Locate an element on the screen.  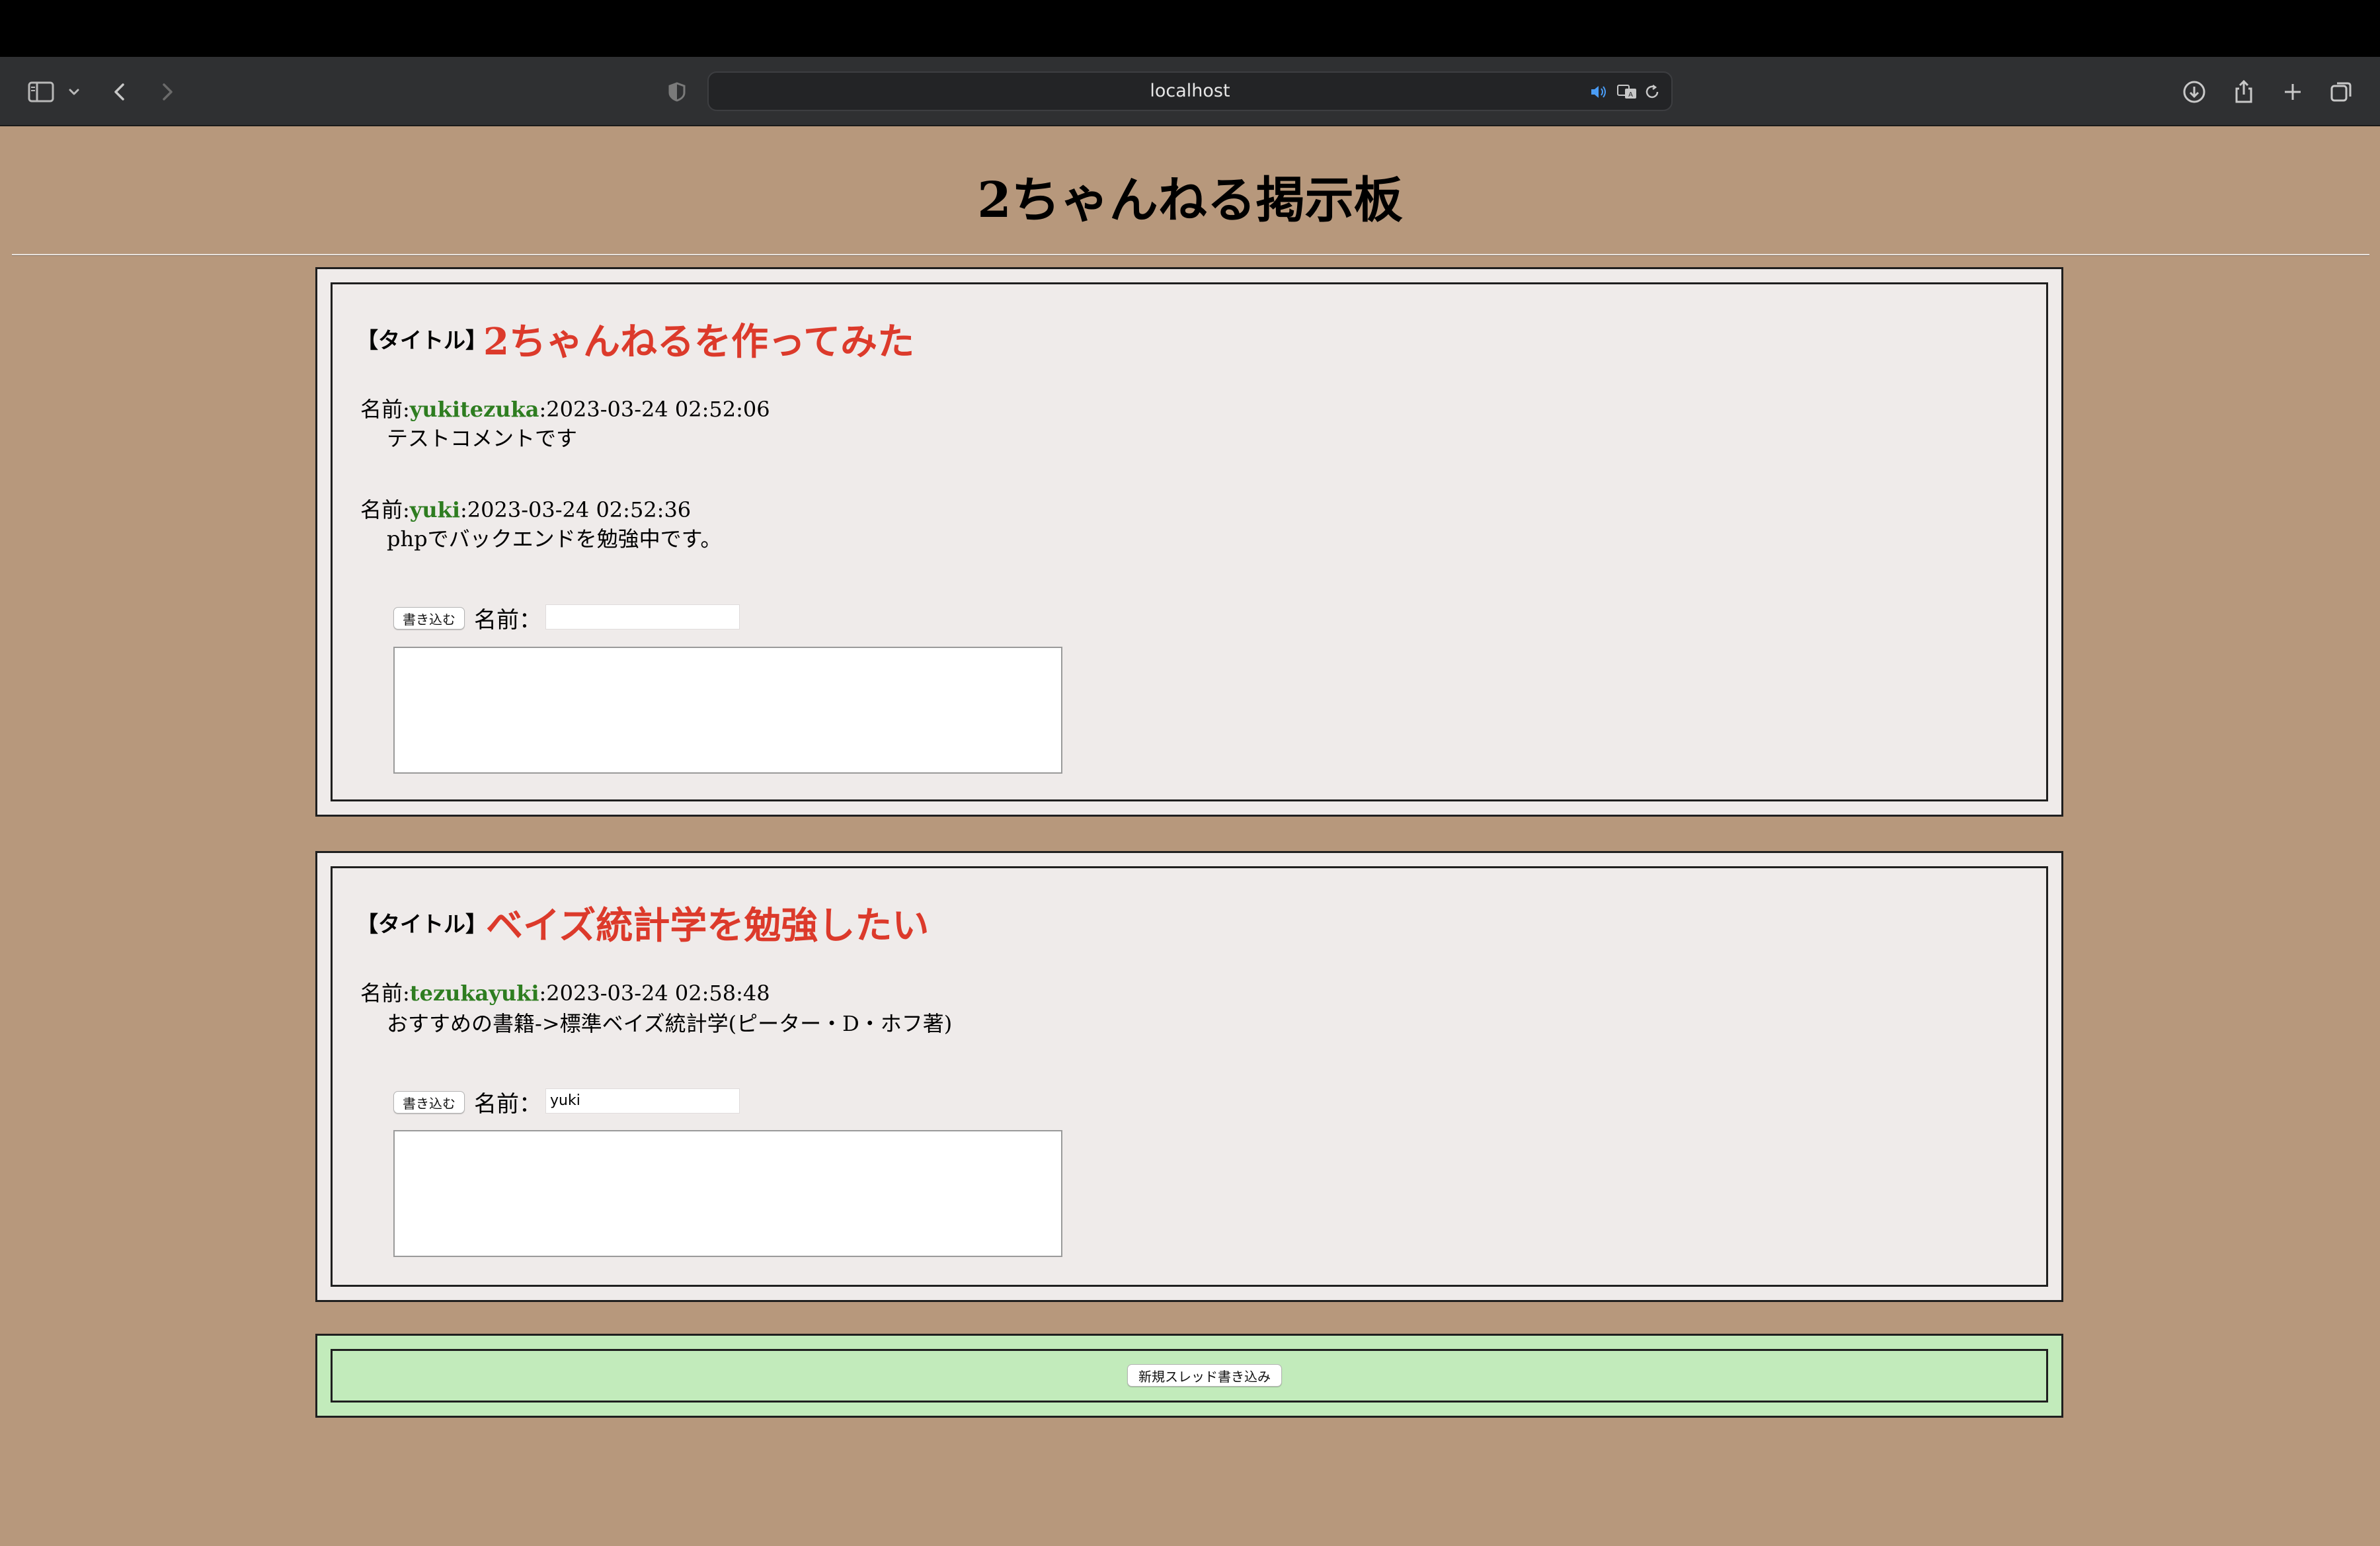
post-author: yuki is located at coordinates (434, 509).